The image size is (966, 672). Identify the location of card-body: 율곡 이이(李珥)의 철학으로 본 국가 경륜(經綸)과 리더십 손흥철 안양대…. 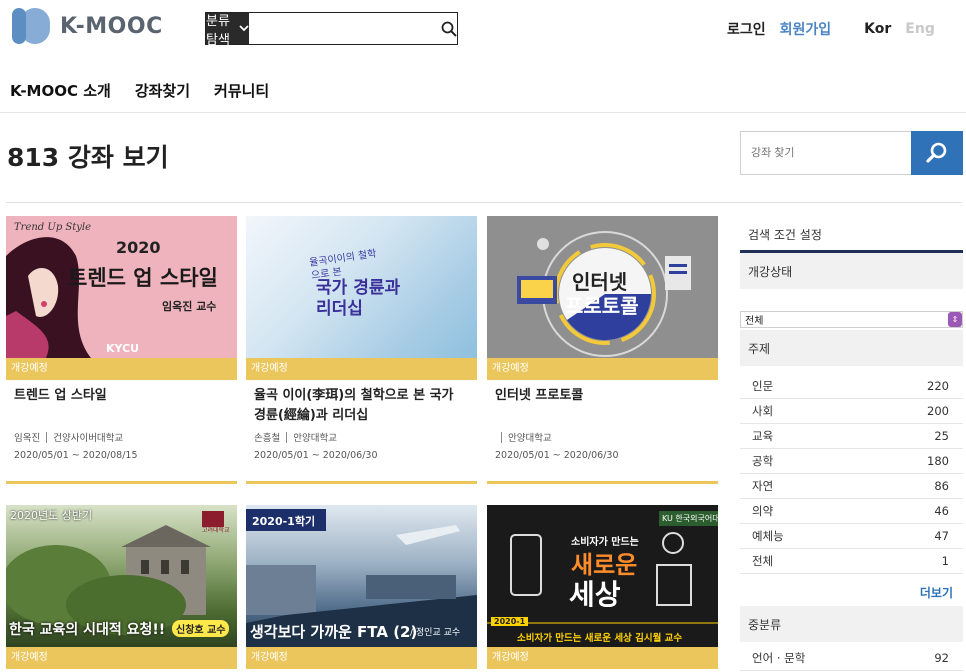
(361, 432).